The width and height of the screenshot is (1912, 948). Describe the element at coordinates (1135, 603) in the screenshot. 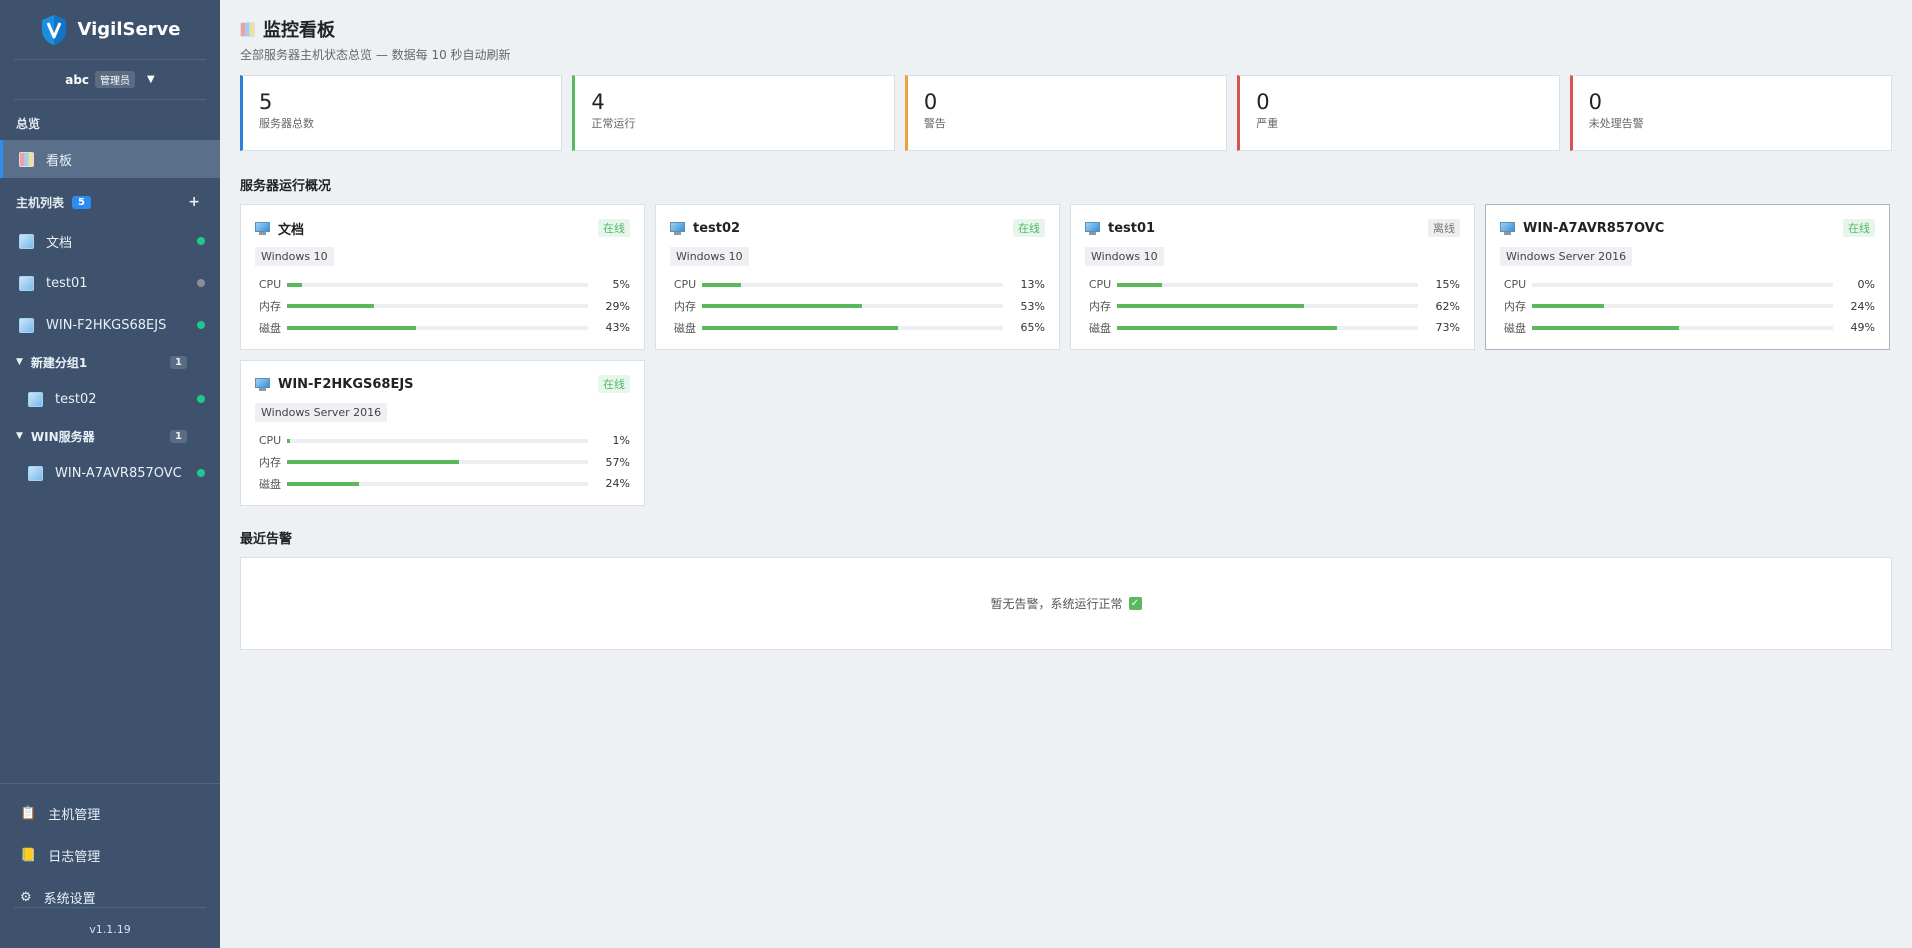

I see `check-icon: ✓` at that location.